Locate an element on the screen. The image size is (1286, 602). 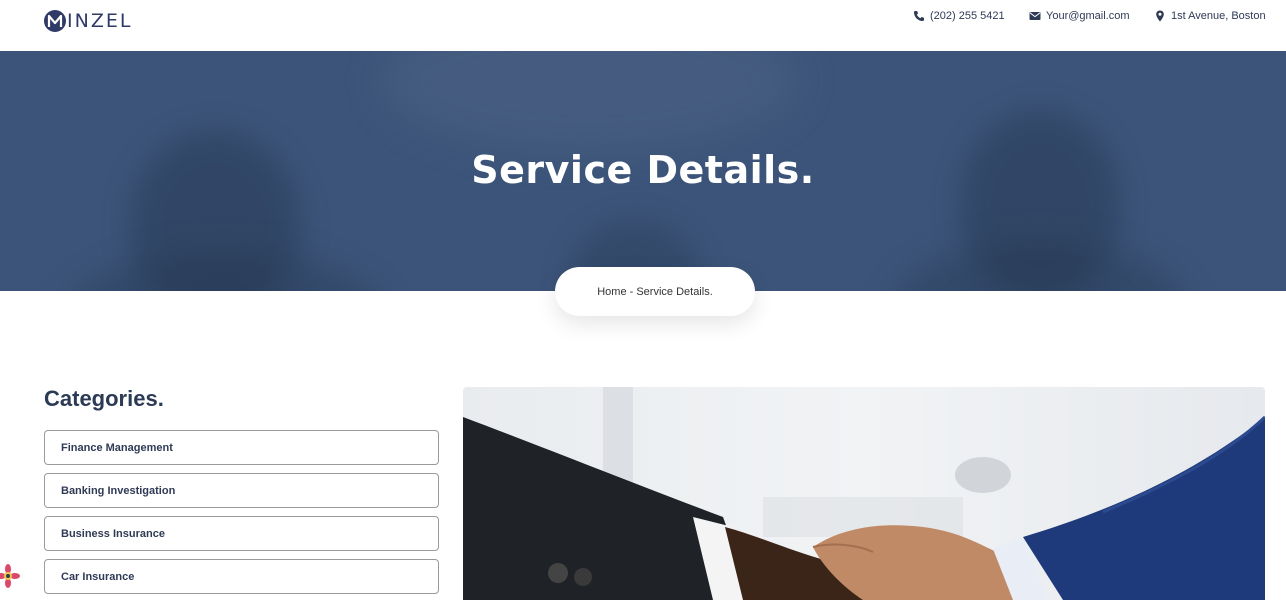
contact-email: Your@gmail.com is located at coordinates (1079, 16).